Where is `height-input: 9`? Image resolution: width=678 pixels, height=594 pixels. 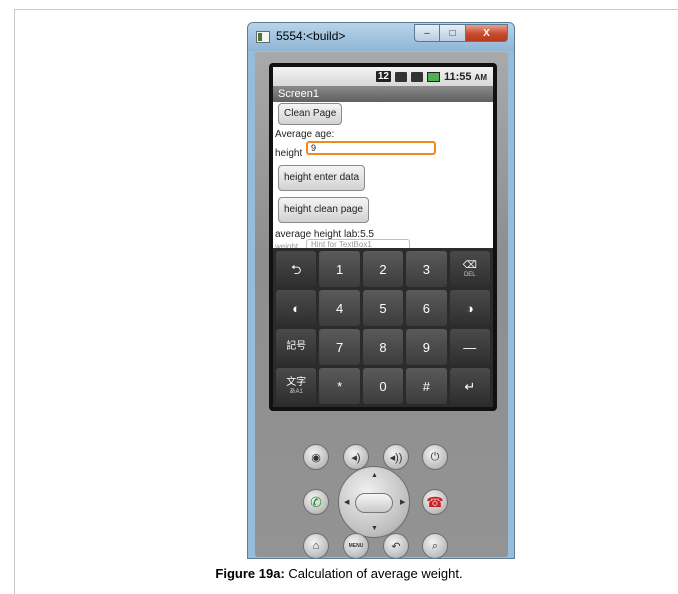 height-input: 9 is located at coordinates (371, 148).